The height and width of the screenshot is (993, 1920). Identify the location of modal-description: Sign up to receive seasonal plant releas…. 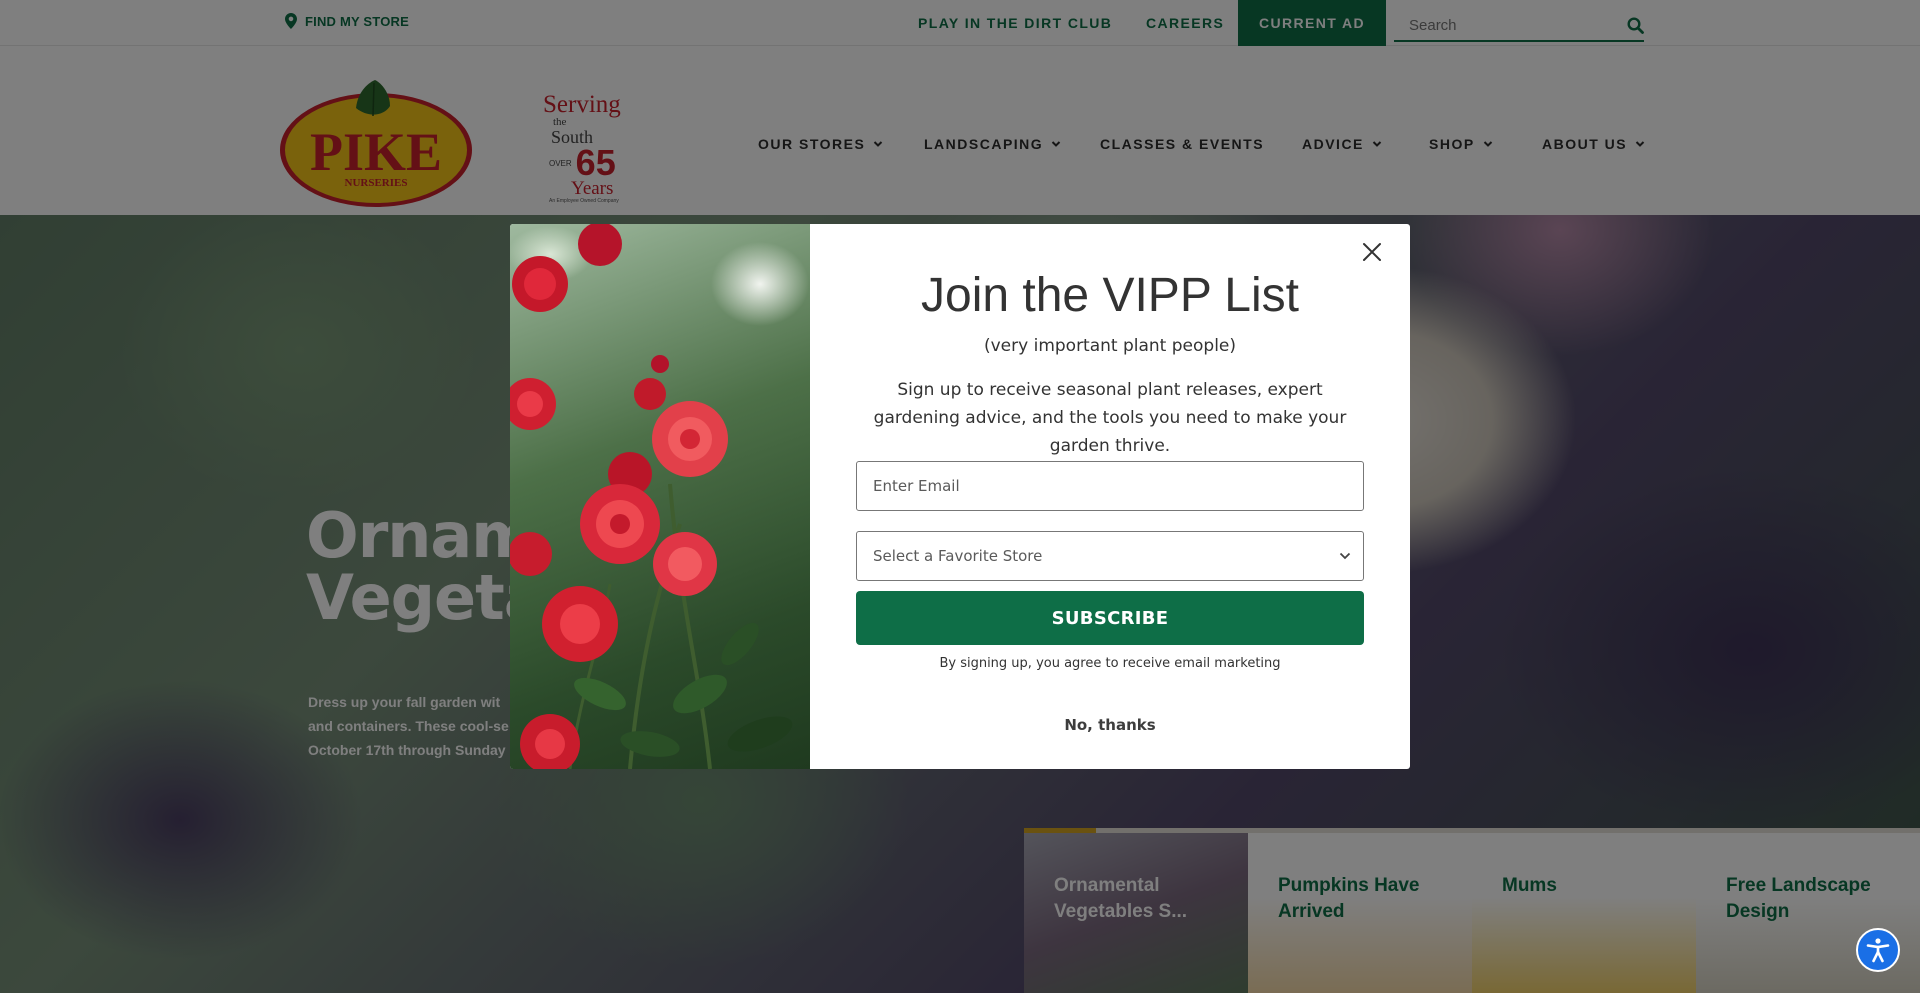
(1110, 418).